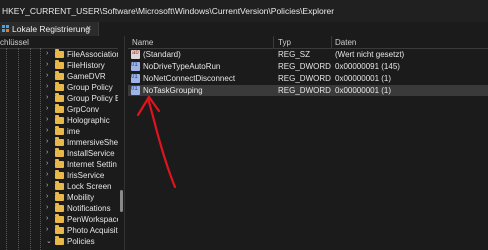 The height and width of the screenshot is (250, 488). What do you see at coordinates (92, 164) in the screenshot?
I see `tree-item-label: Internet Settin` at bounding box center [92, 164].